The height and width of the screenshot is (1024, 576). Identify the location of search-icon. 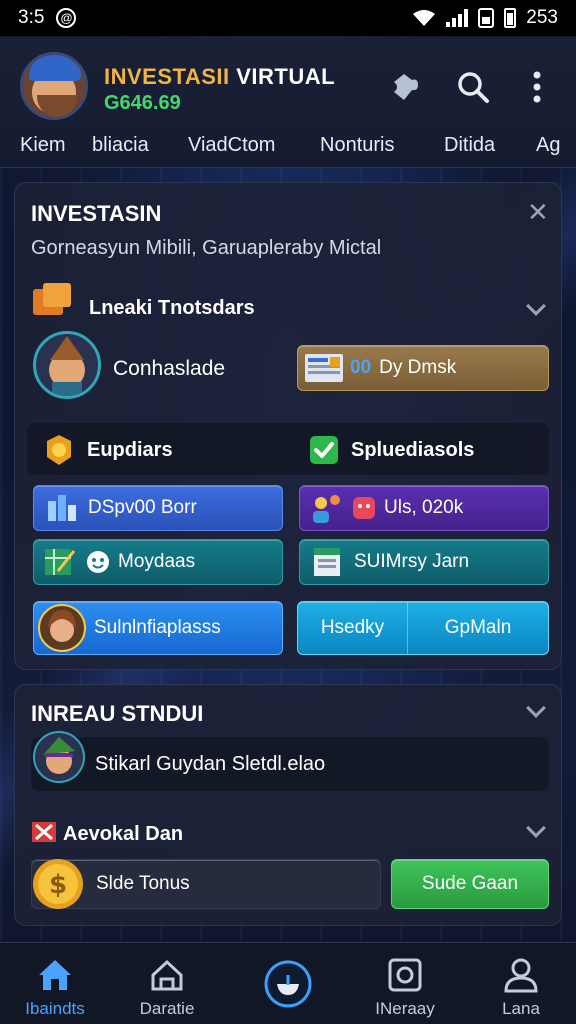
(473, 87).